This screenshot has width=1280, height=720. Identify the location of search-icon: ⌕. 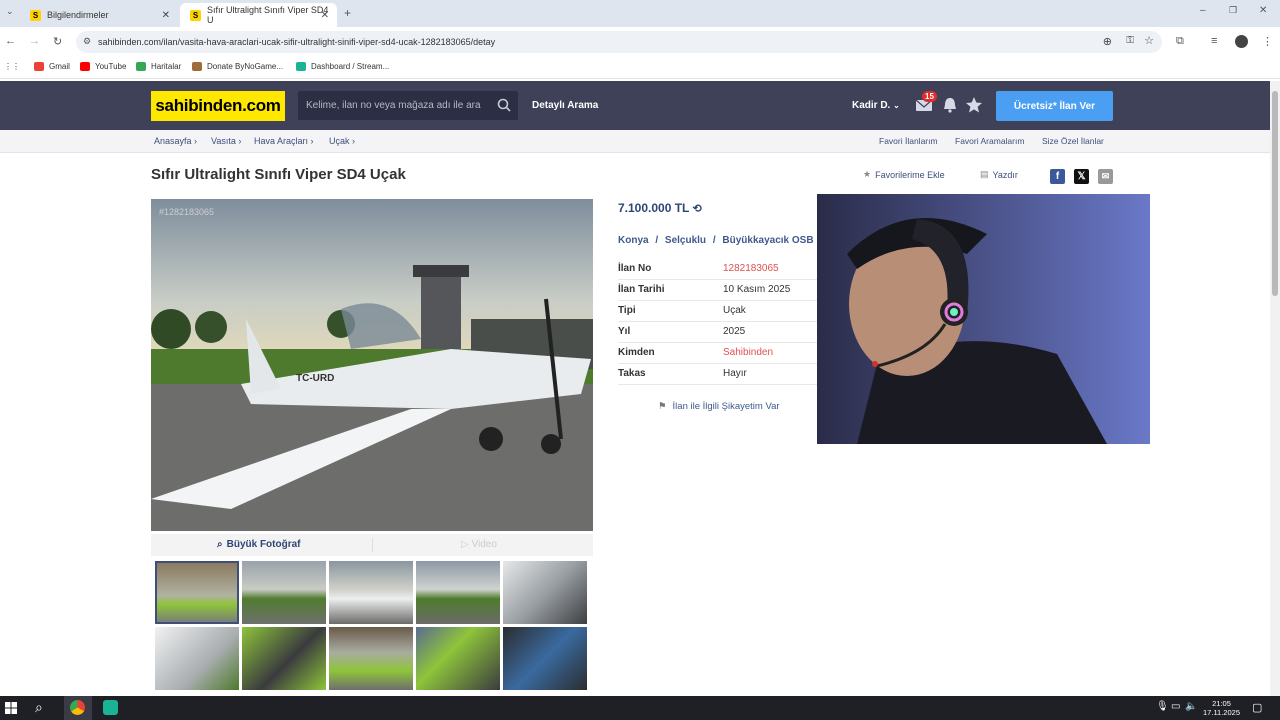
(39, 707).